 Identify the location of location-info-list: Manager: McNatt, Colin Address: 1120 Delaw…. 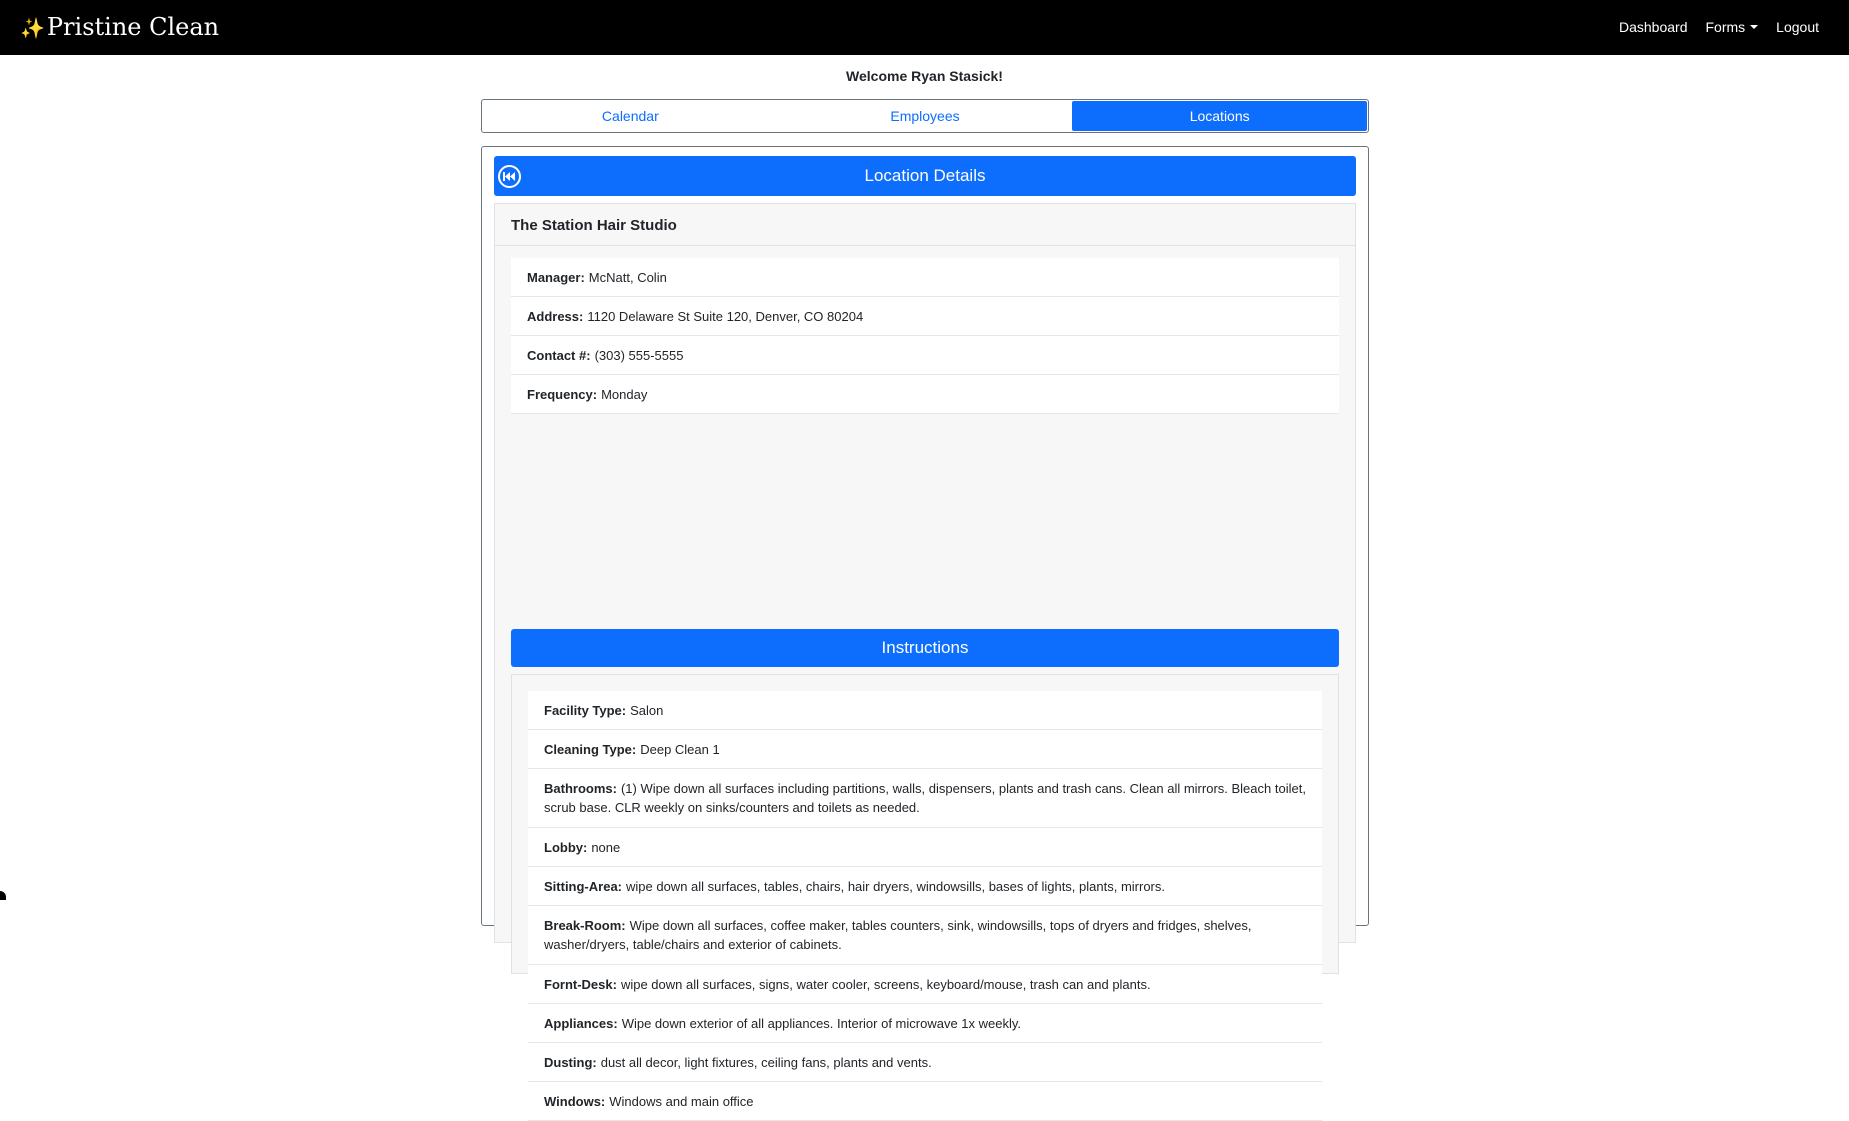
(925, 336).